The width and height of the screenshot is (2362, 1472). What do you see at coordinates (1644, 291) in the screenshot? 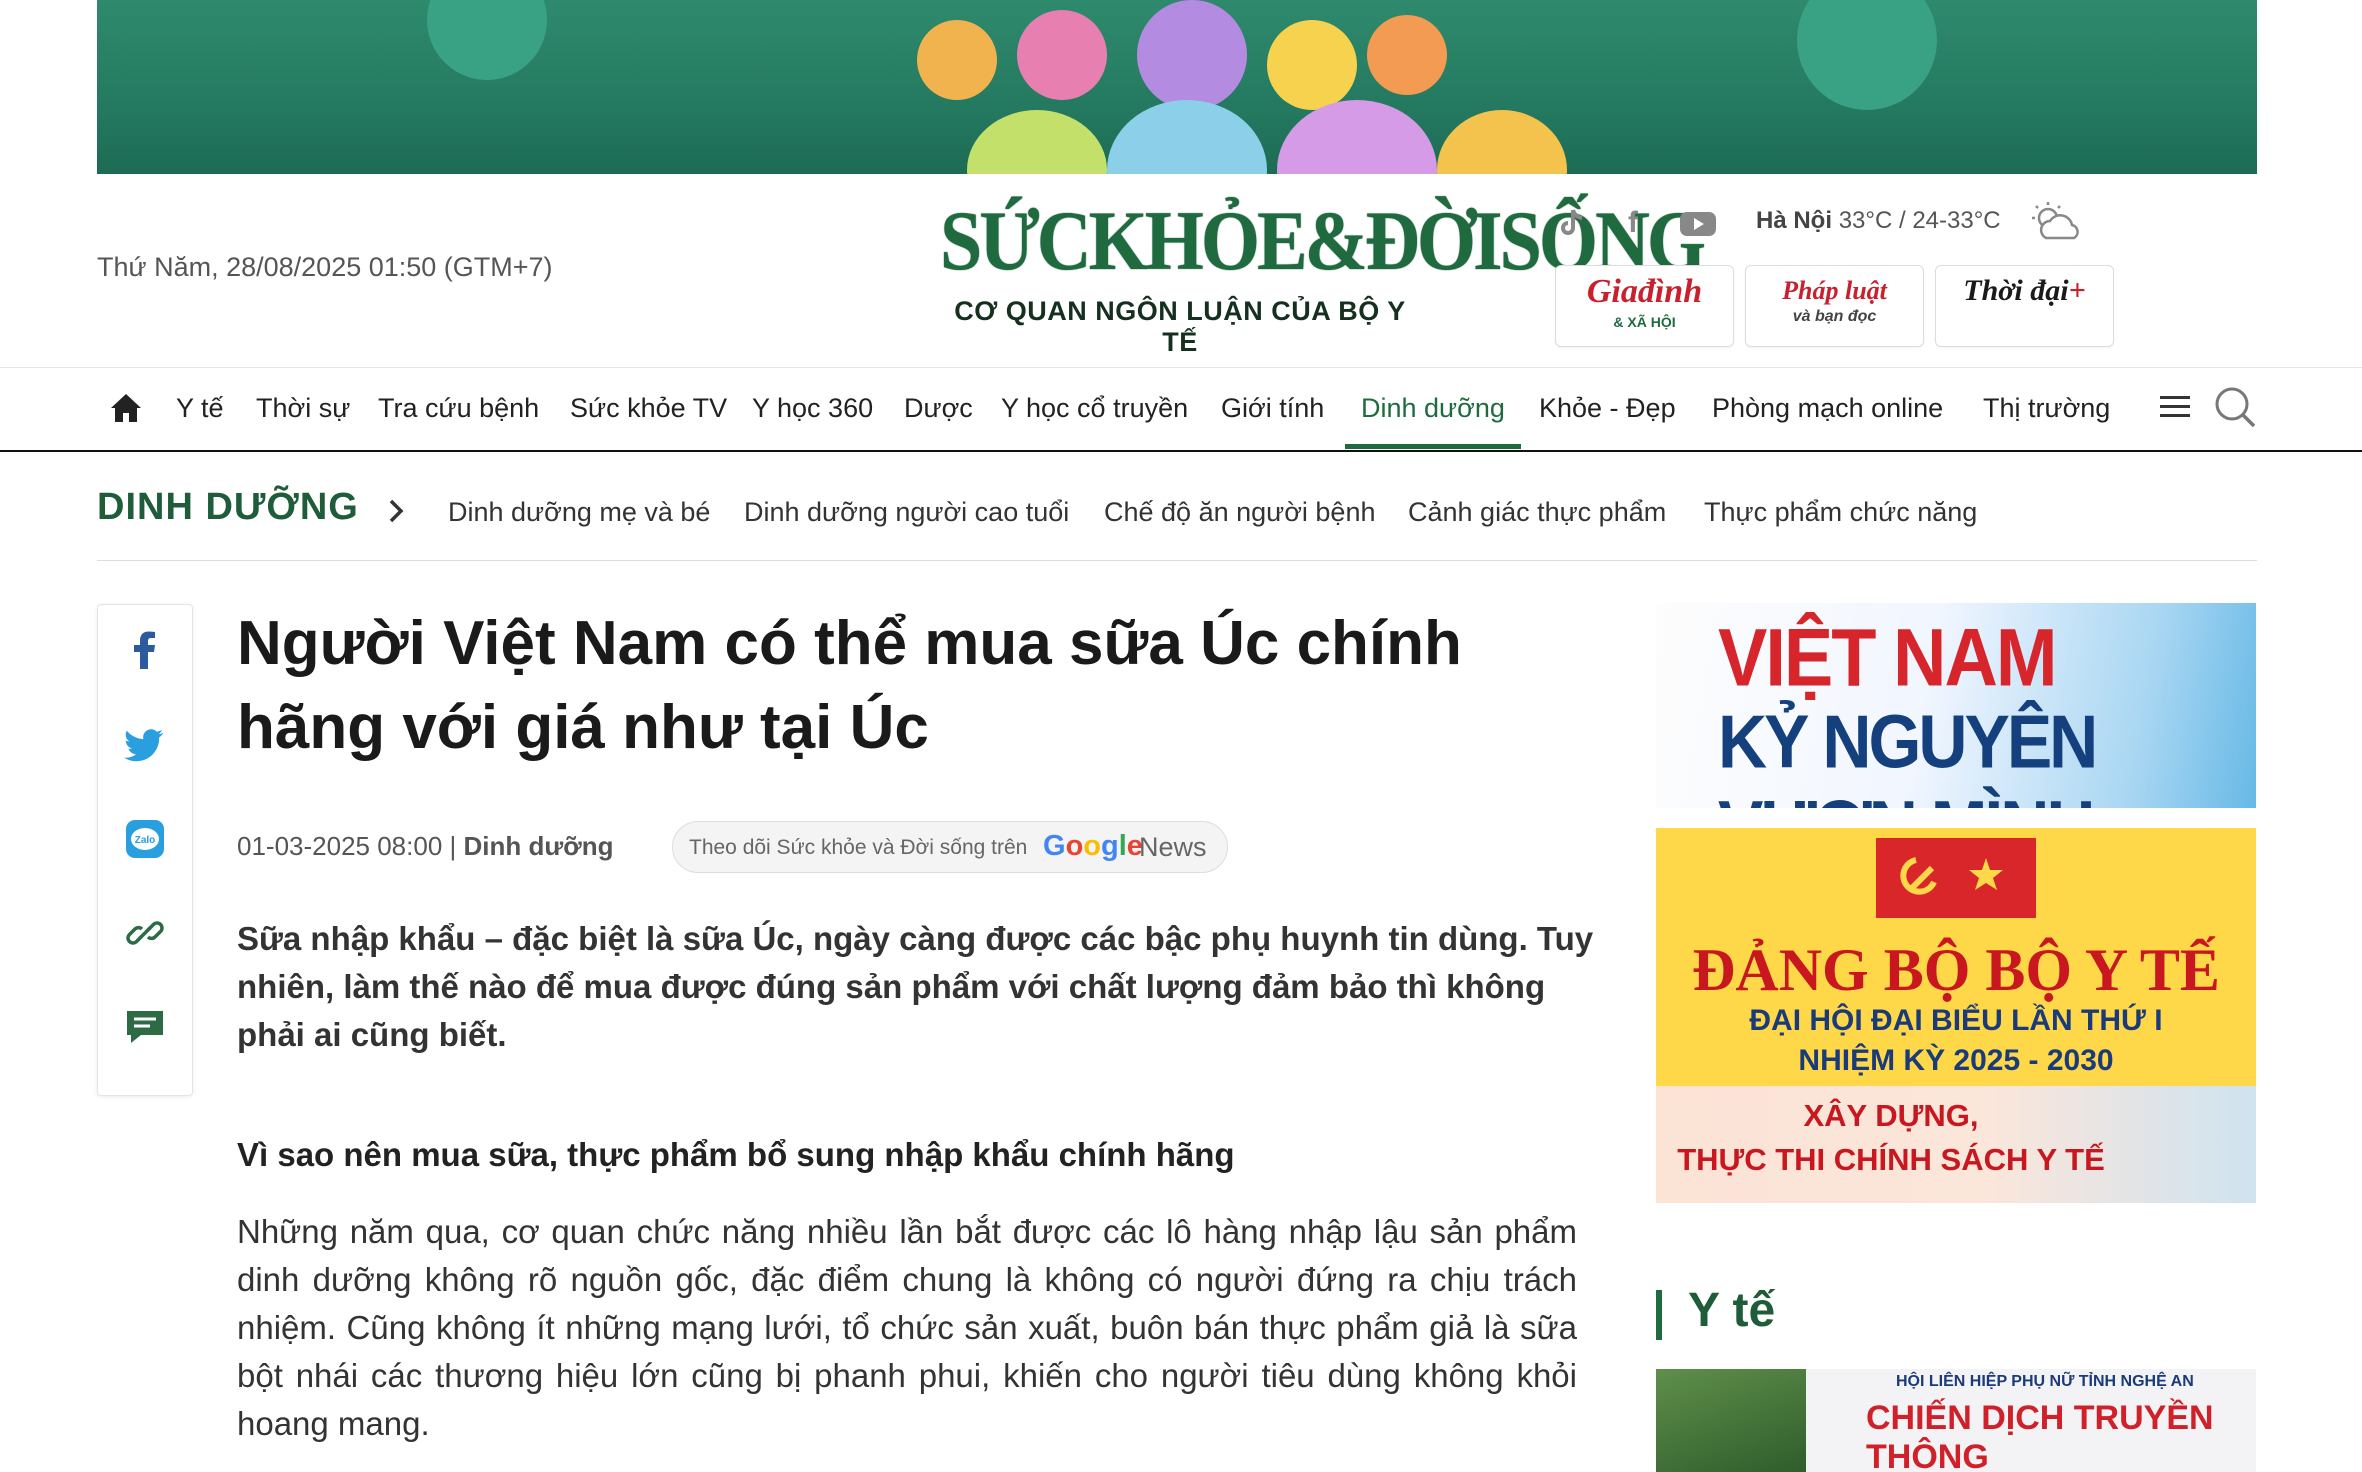
I see `partner-title: Giađình` at bounding box center [1644, 291].